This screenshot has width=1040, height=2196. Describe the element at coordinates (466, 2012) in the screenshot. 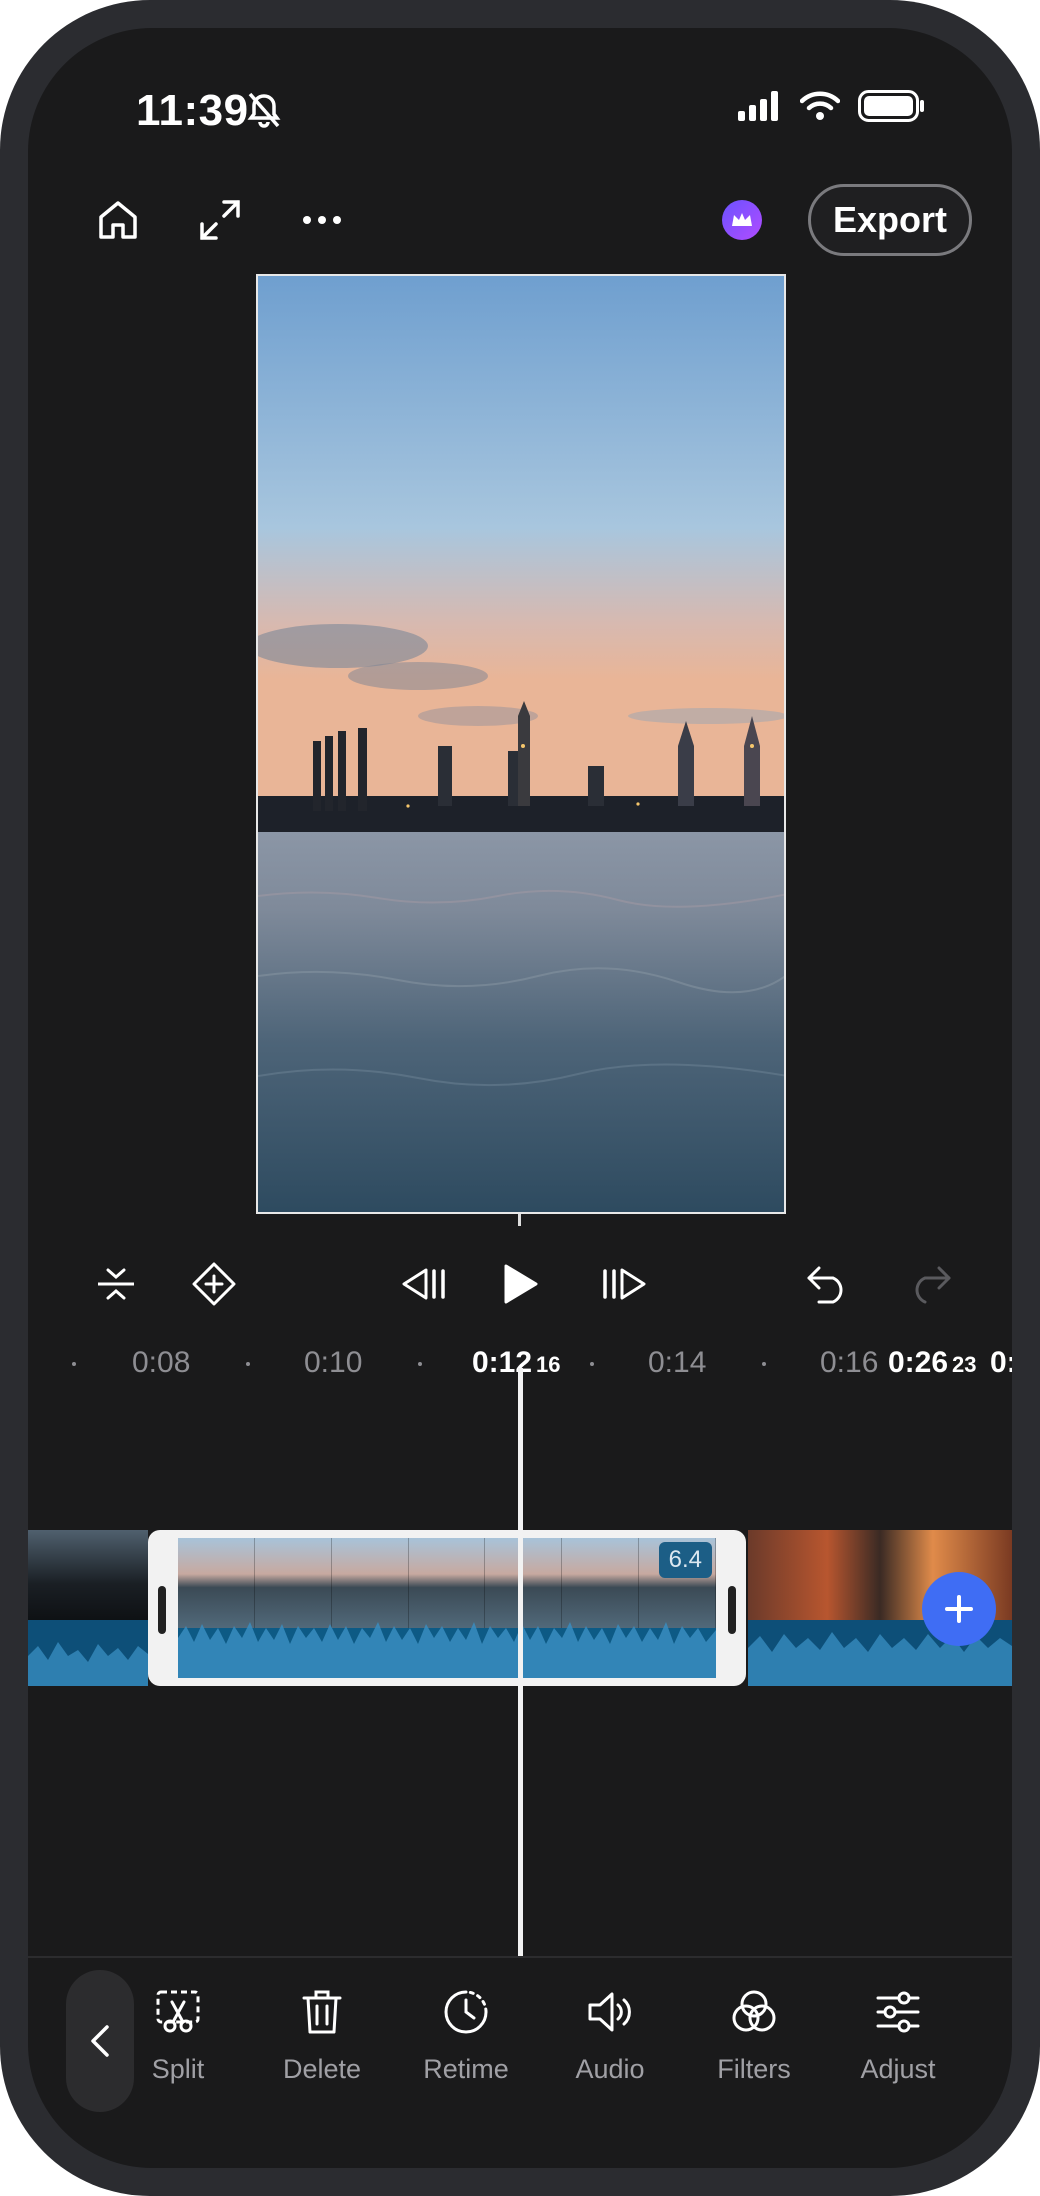

I see `retime-clock-icon` at that location.